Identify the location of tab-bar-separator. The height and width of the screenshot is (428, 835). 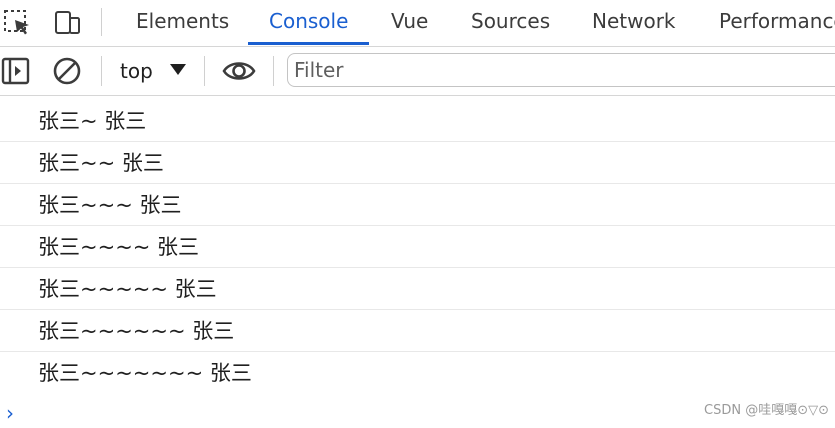
(101, 22).